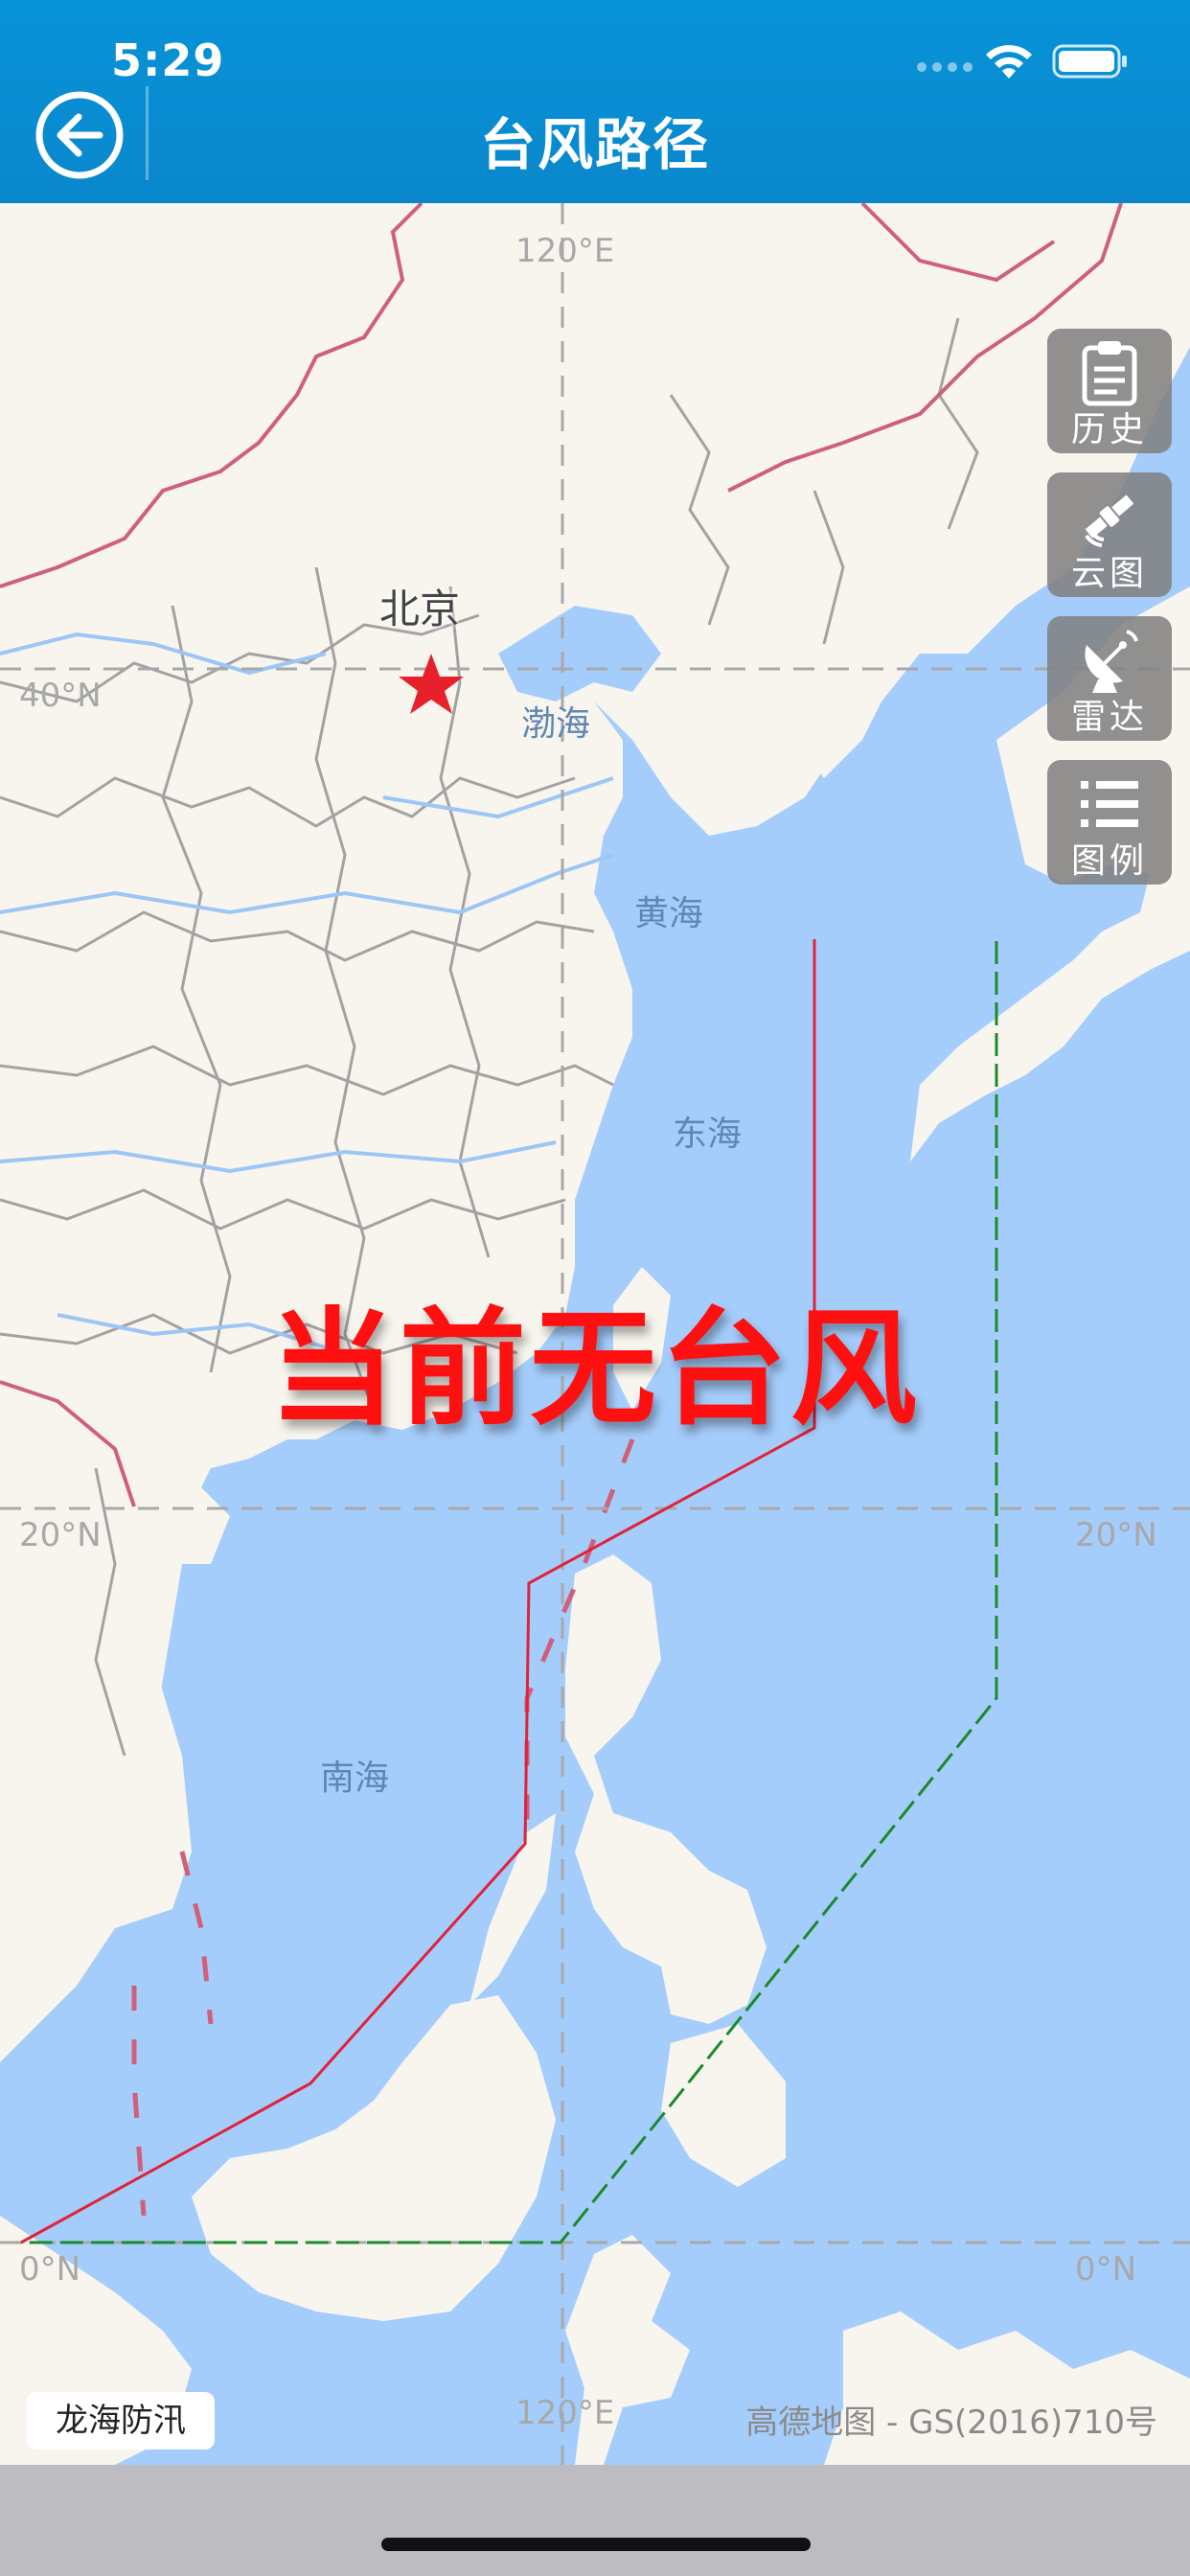 This screenshot has height=2576, width=1190. Describe the element at coordinates (724, 2105) in the screenshot. I see `land-mindanao` at that location.